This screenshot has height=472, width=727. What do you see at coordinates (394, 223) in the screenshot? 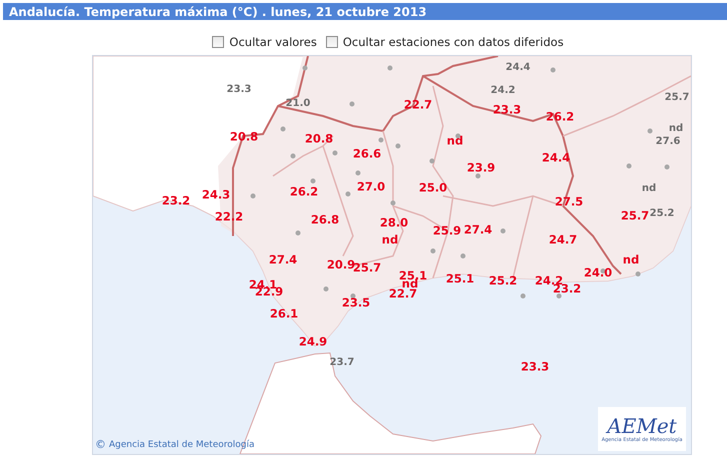
I see `temperature-label: 28.0` at bounding box center [394, 223].